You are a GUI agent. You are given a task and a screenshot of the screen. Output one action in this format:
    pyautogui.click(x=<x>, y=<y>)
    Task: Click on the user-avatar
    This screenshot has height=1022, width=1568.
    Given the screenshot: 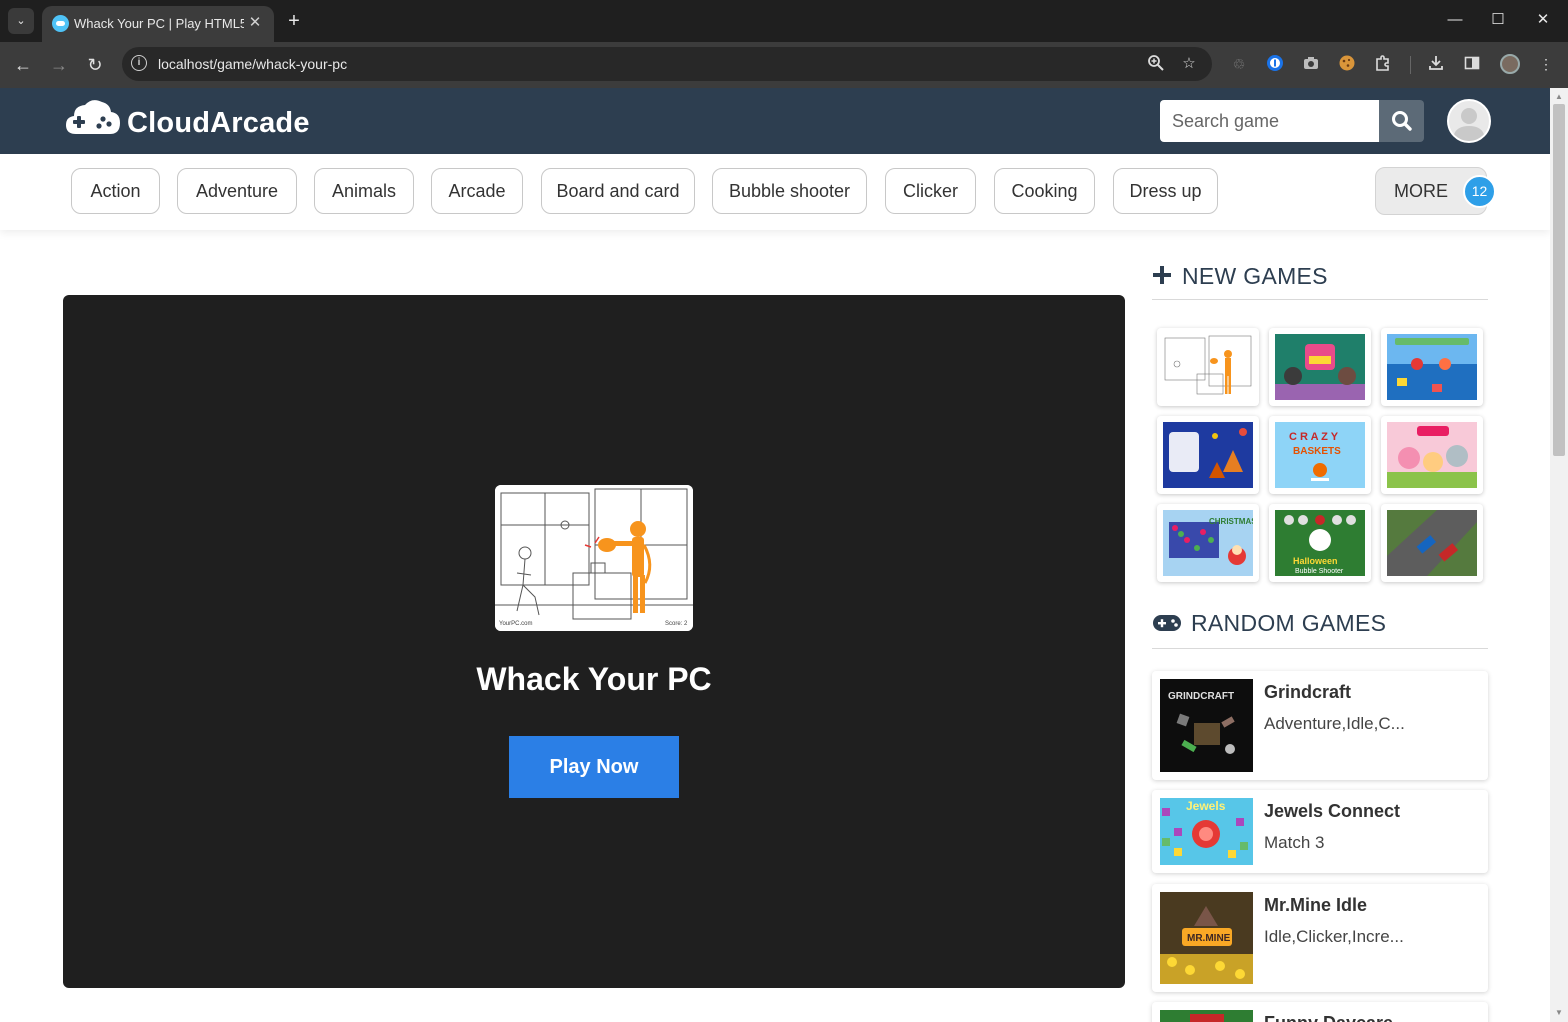 What is the action you would take?
    pyautogui.click(x=1469, y=121)
    